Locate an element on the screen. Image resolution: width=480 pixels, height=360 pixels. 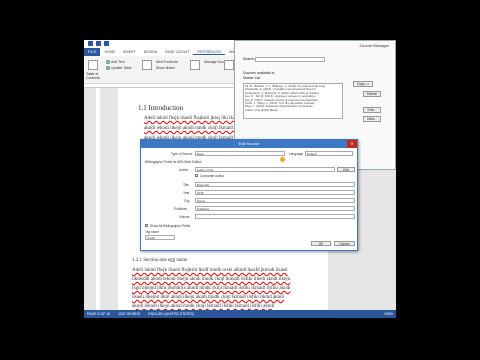
author-label: Author is located at coordinates (184, 170).